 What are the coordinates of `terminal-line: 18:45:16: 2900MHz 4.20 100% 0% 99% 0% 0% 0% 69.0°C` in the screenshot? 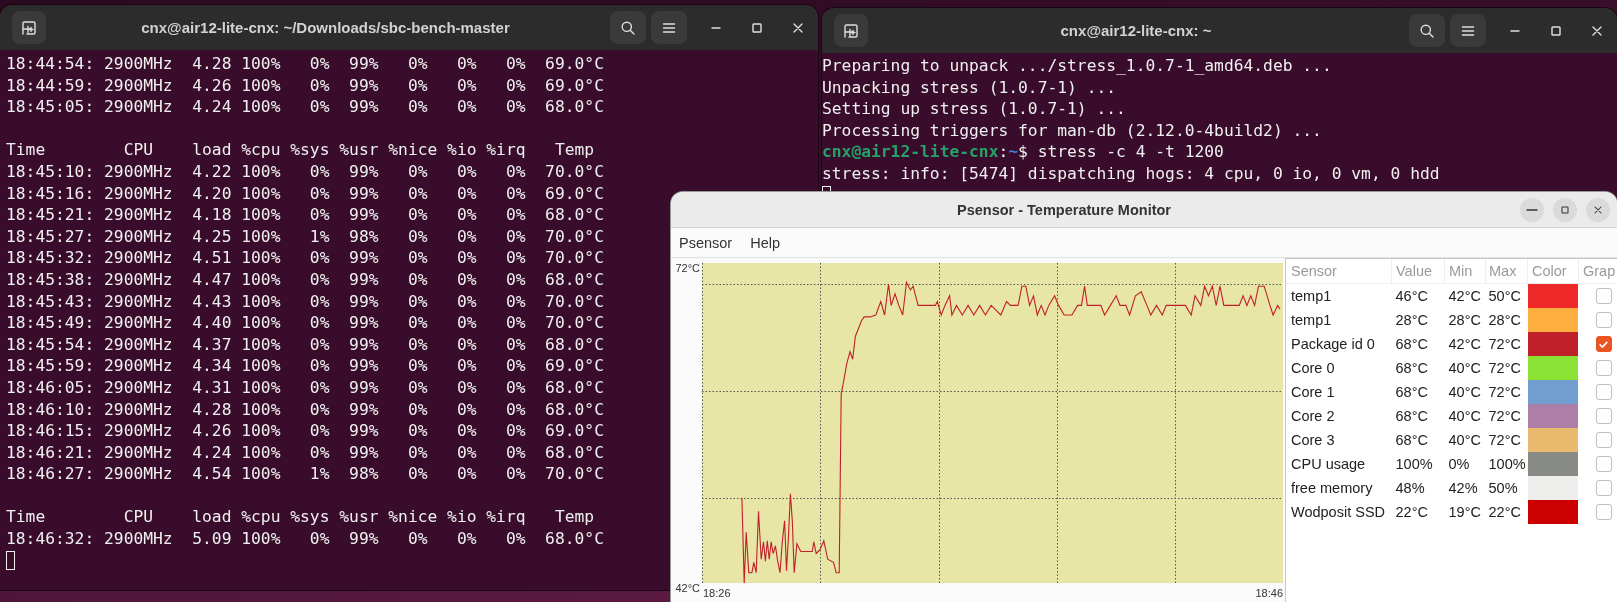 It's located at (305, 193).